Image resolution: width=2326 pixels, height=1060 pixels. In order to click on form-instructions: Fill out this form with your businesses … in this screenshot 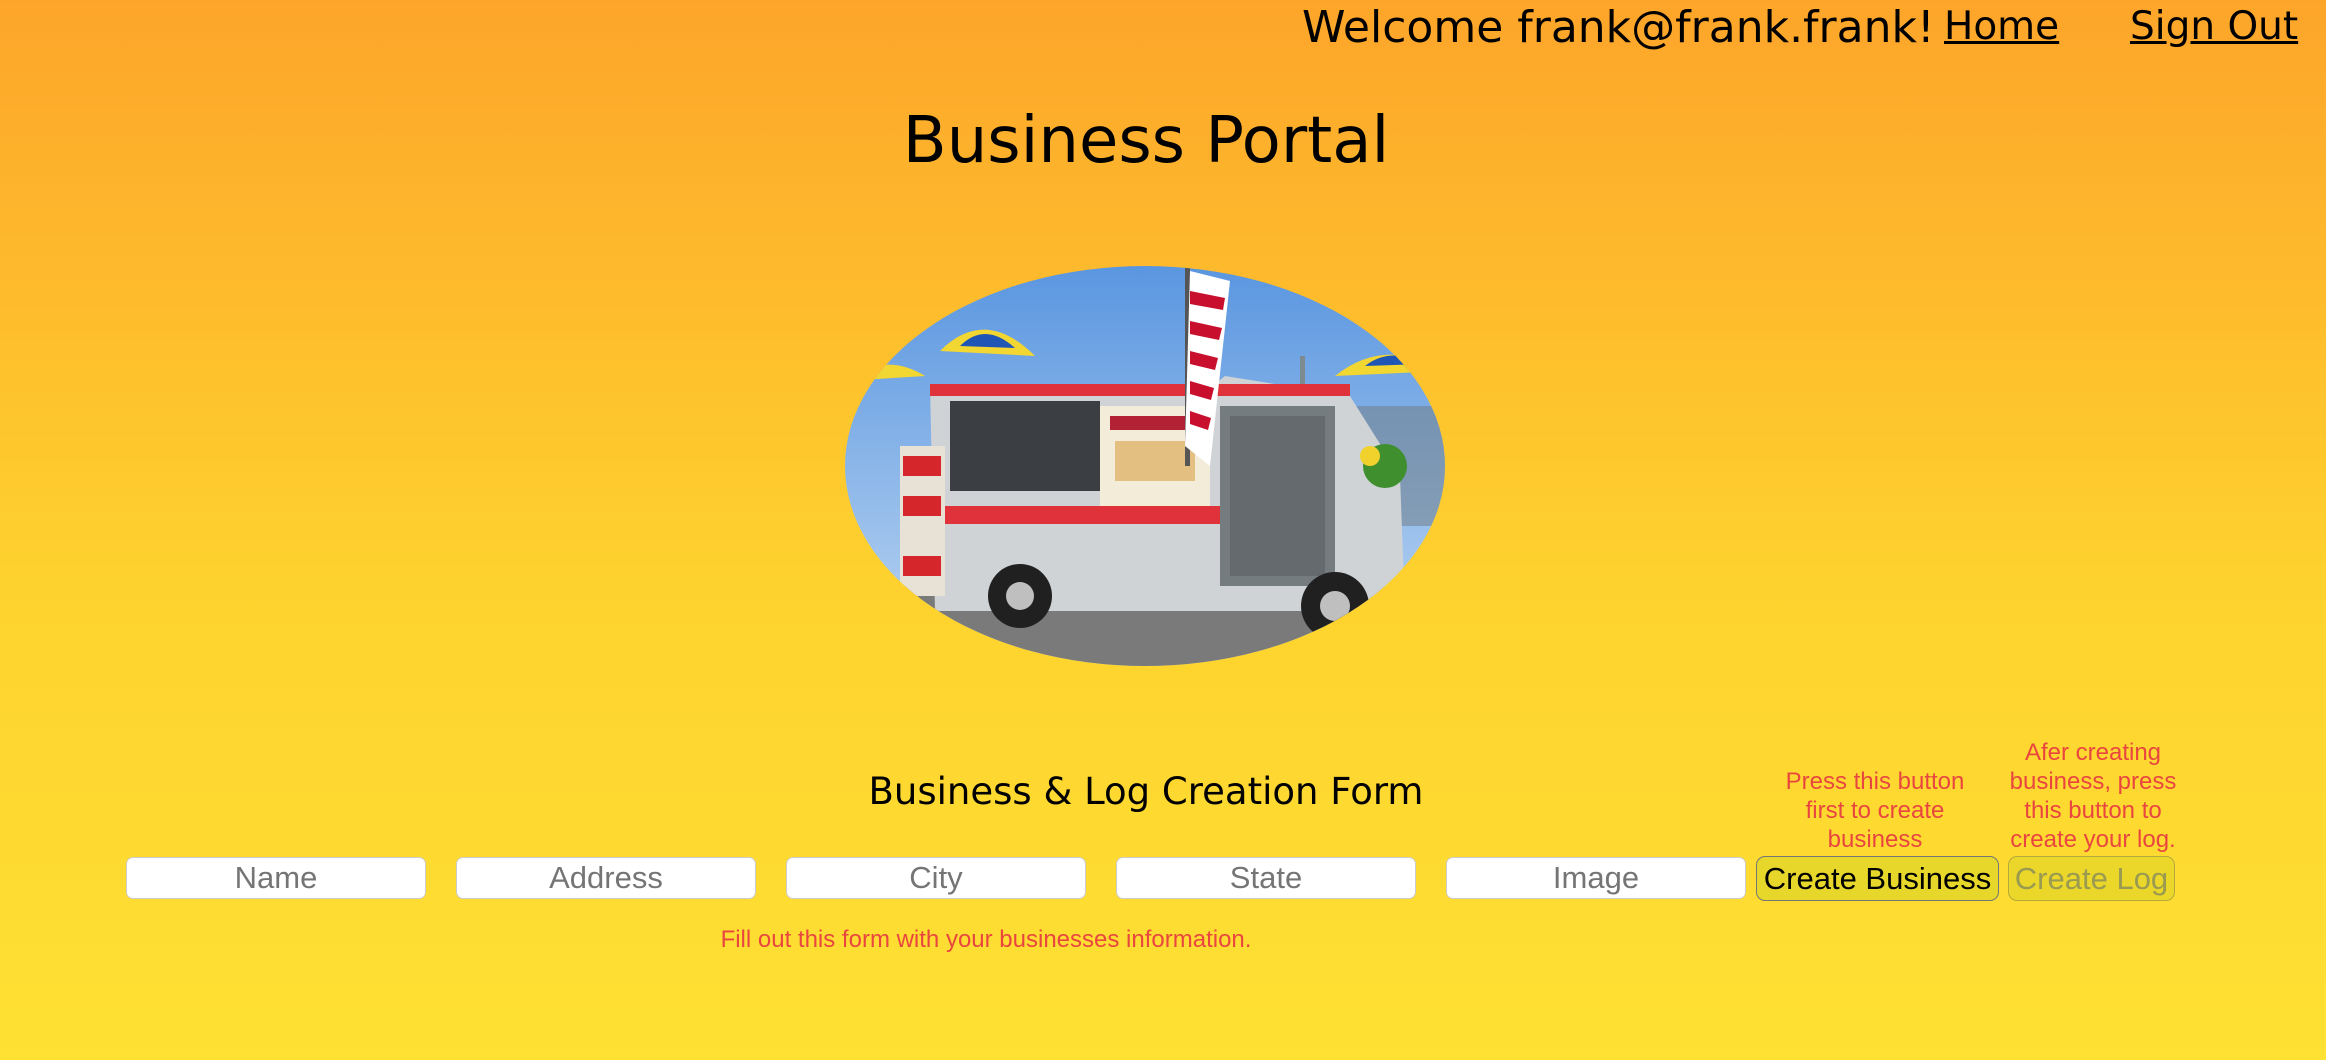, I will do `click(986, 939)`.